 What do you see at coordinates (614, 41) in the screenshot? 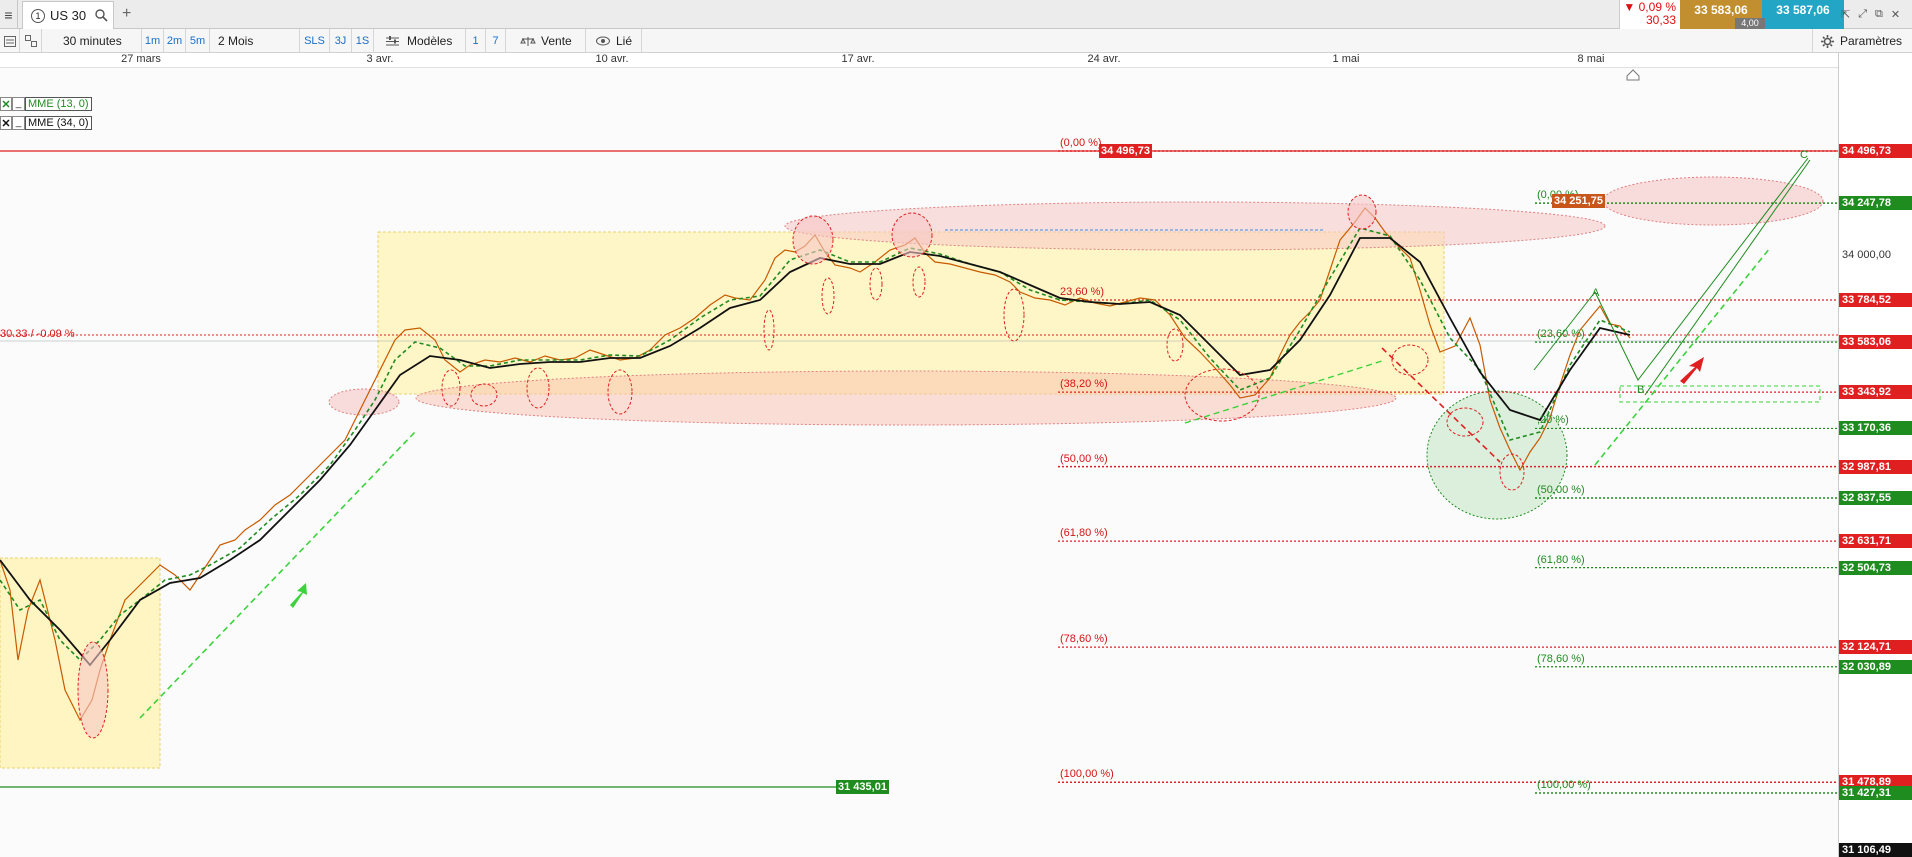
I see `linked-button: Lié` at bounding box center [614, 41].